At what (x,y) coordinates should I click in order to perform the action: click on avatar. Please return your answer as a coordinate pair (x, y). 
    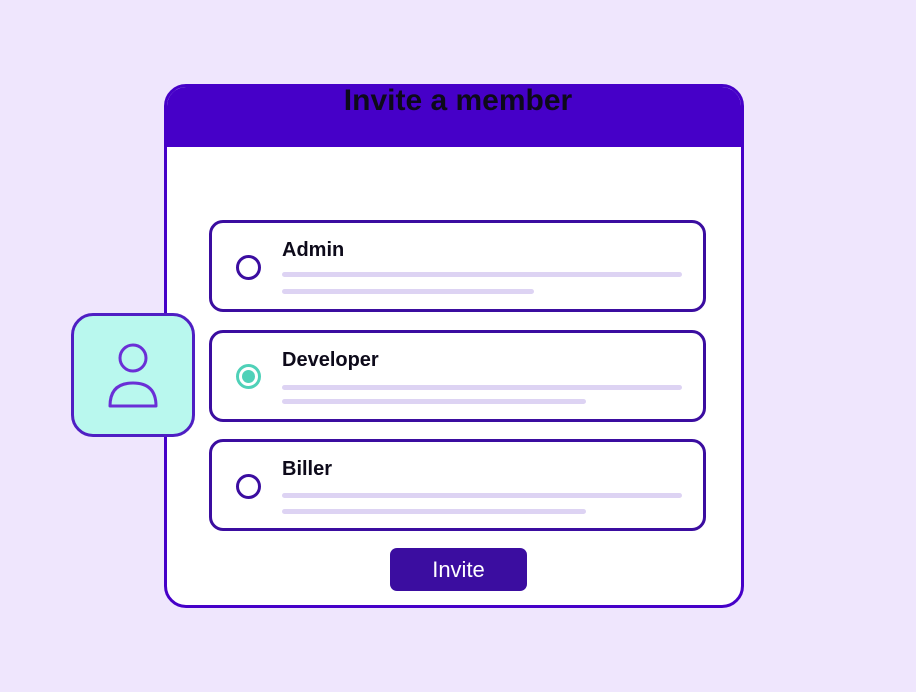
    Looking at the image, I should click on (133, 375).